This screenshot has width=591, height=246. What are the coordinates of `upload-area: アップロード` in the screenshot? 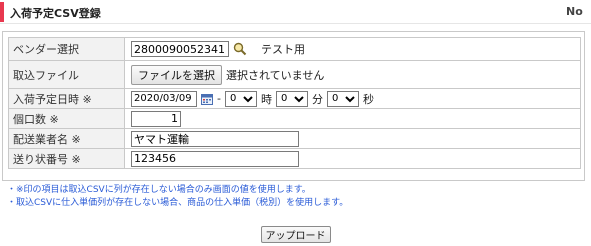 It's located at (295, 234).